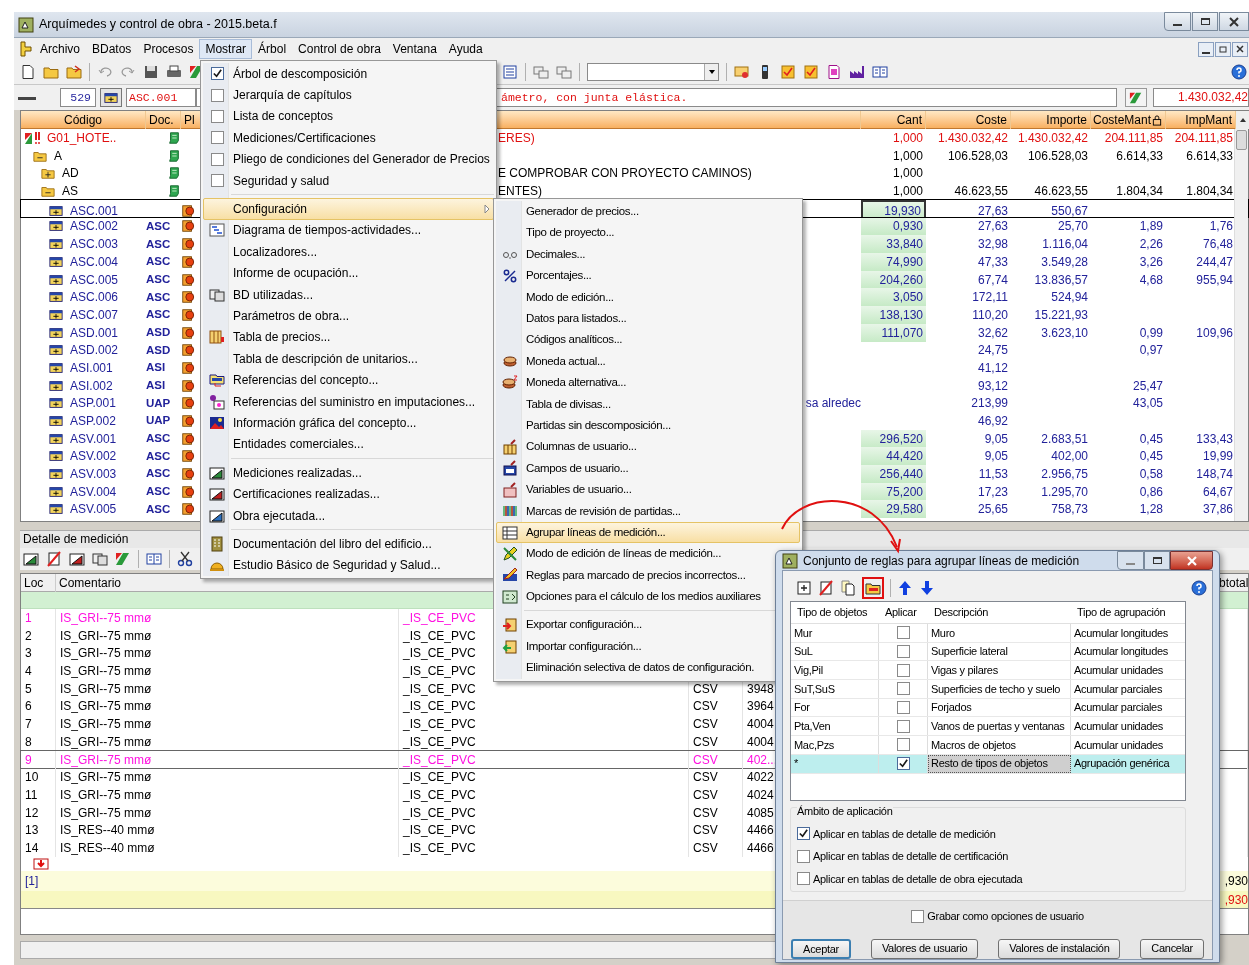  What do you see at coordinates (1064, 333) in the screenshot?
I see `table-cell-text: 3.623,10` at bounding box center [1064, 333].